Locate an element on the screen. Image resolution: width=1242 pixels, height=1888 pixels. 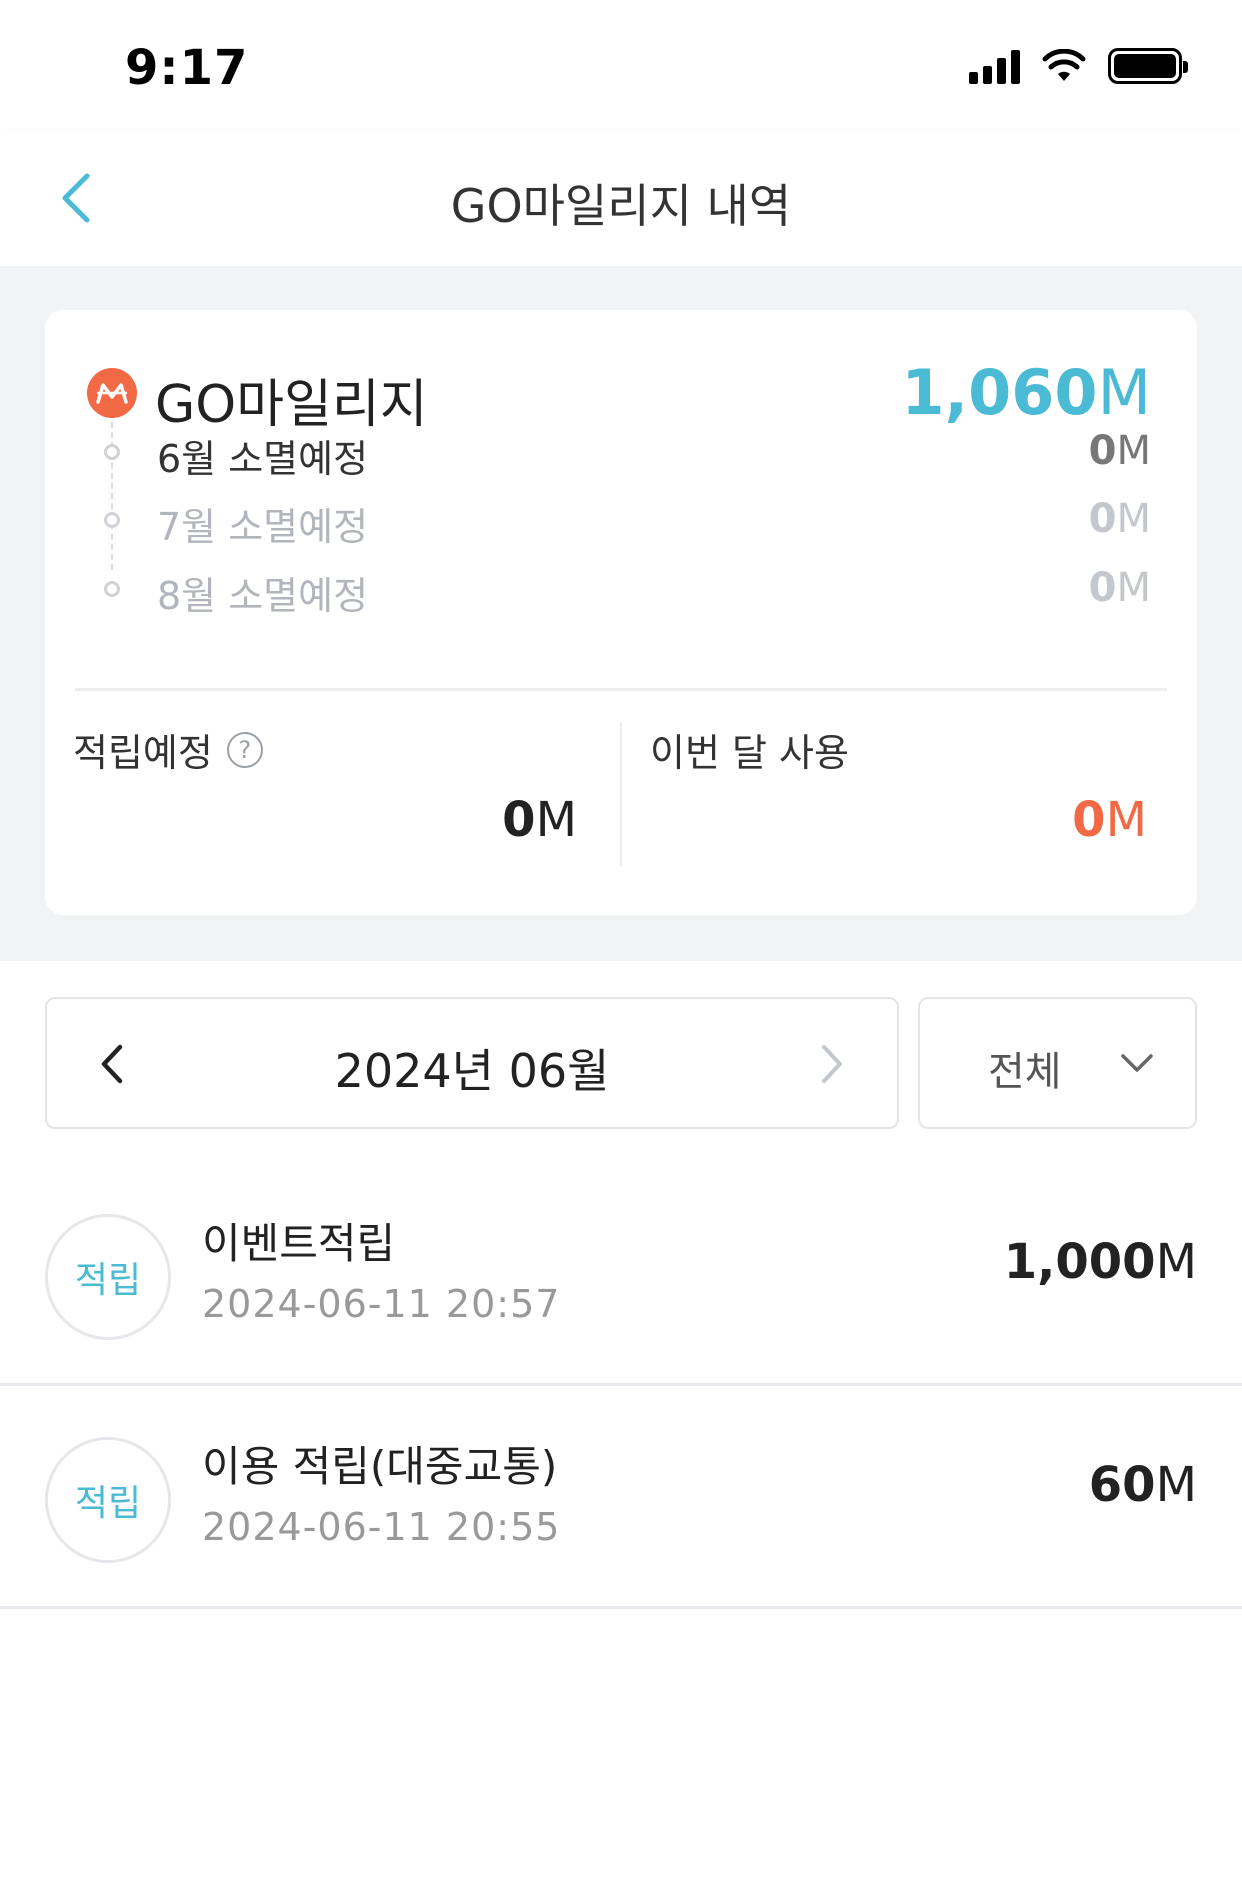
navigation-header: GO마일리지 내역 is located at coordinates (621, 198).